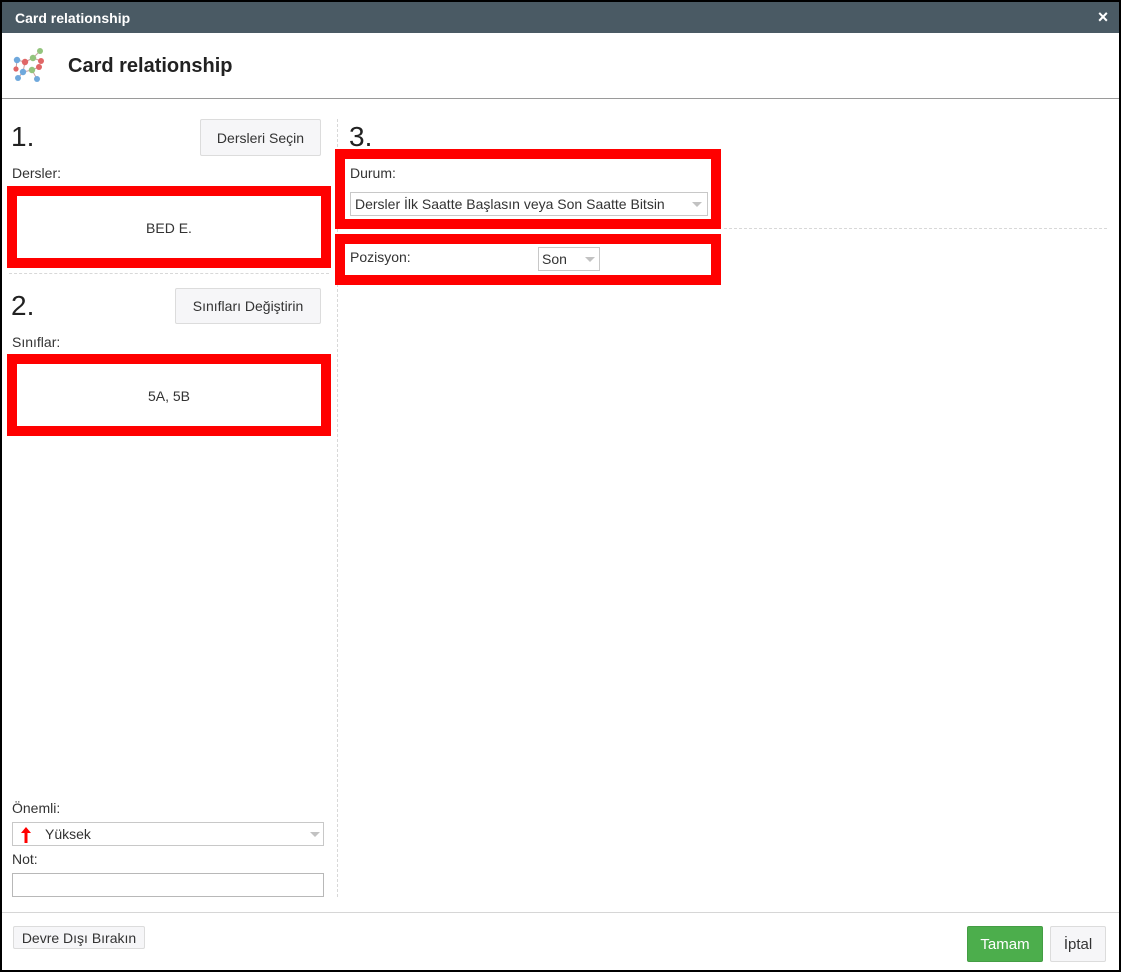  What do you see at coordinates (569, 259) in the screenshot?
I see `position-select: Son` at bounding box center [569, 259].